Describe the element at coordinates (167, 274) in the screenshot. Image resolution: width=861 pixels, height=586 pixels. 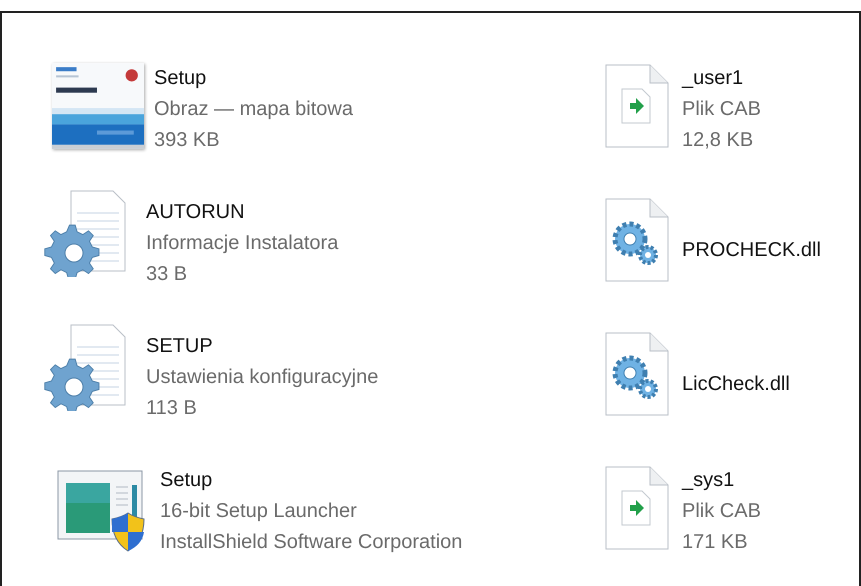
I see `file-detail: 33 B` at that location.